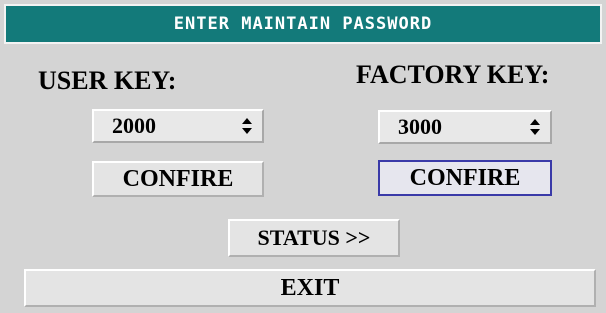  Describe the element at coordinates (310, 288) in the screenshot. I see `exit-button: EXIT` at that location.